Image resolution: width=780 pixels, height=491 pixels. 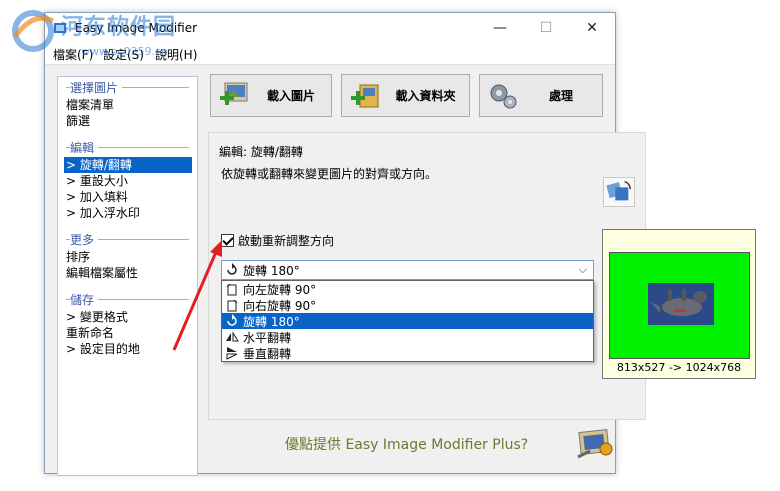 I want to click on rotate-left-icon, so click(x=231, y=289).